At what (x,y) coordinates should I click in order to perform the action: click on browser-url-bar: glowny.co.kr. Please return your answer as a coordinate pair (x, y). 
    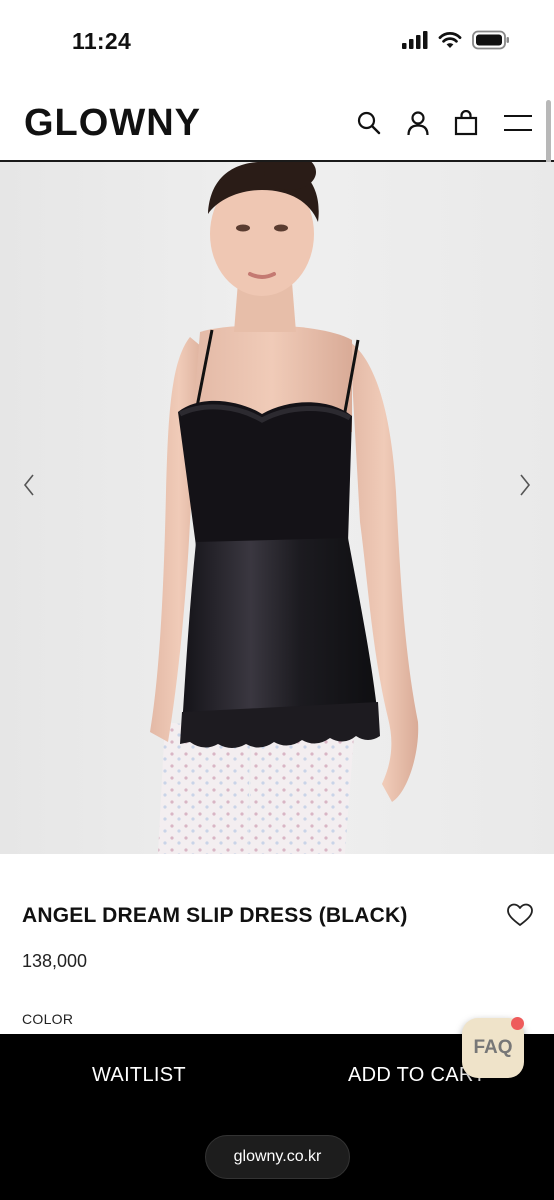
    Looking at the image, I should click on (277, 1157).